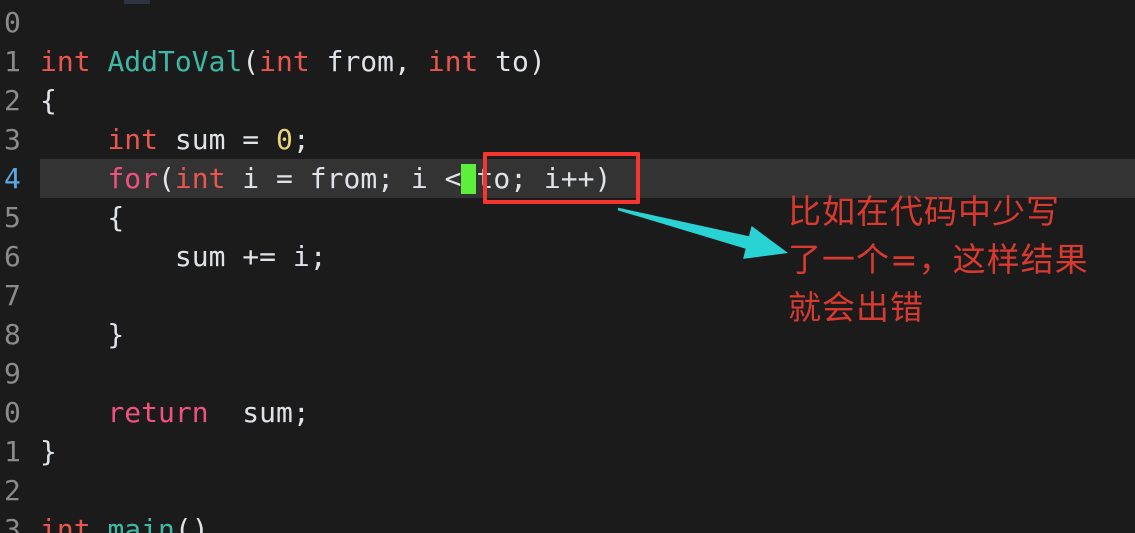 This screenshot has height=533, width=1135. Describe the element at coordinates (16, 217) in the screenshot. I see `line-number: 5` at that location.